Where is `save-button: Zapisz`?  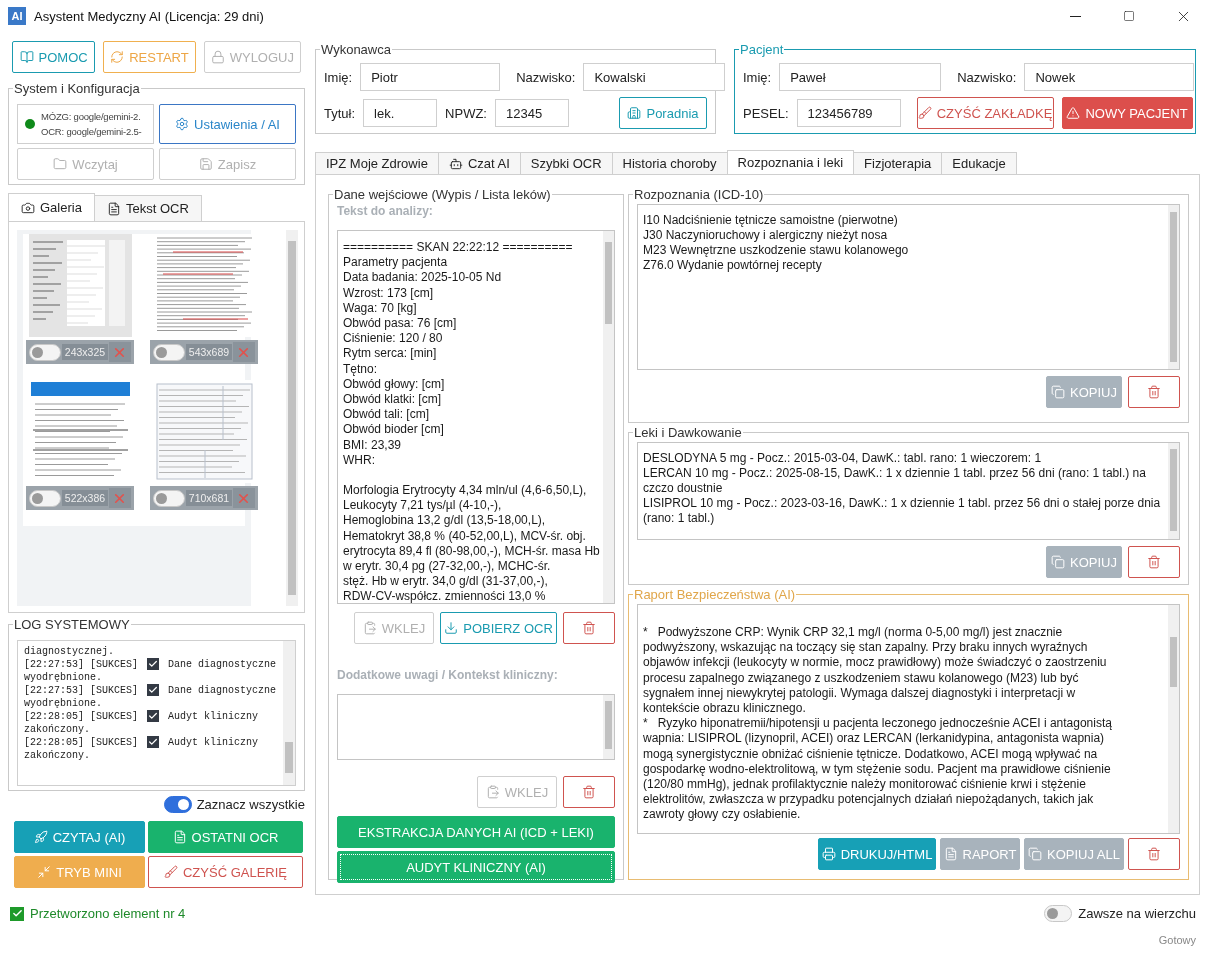
save-button: Zapisz is located at coordinates (227, 164).